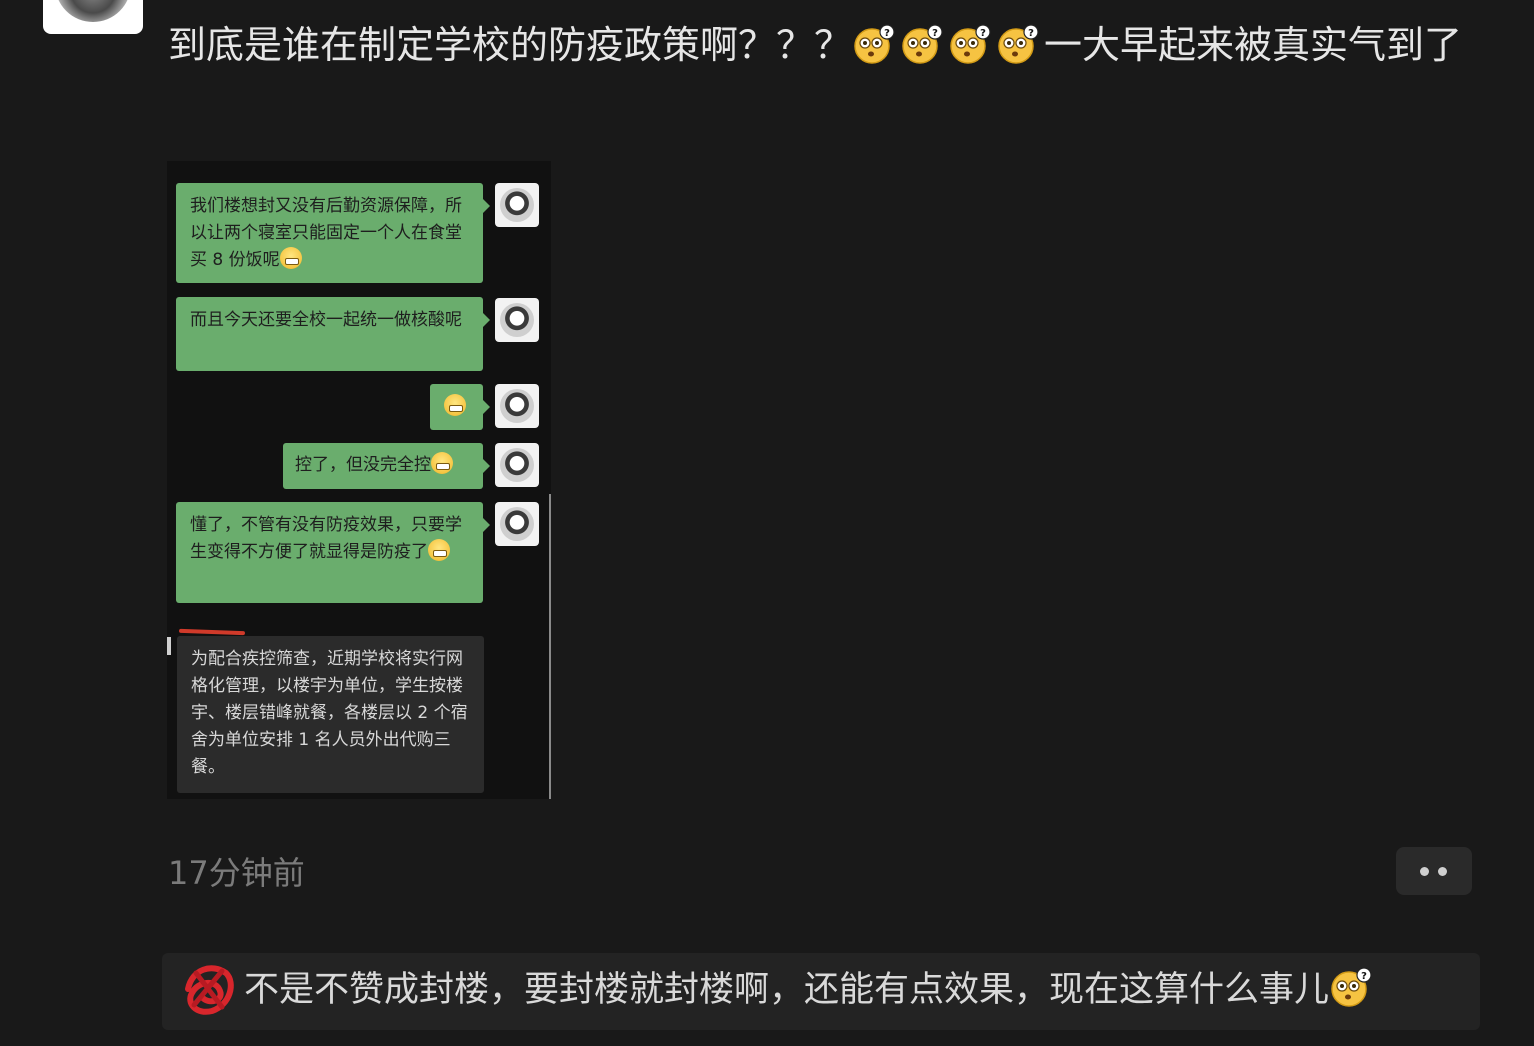 The height and width of the screenshot is (1046, 1534). What do you see at coordinates (326, 538) in the screenshot?
I see `chat-bubble-text: 懂了，不管有没有防疫效果，只要学生变得不方便了就显得是防疫了` at bounding box center [326, 538].